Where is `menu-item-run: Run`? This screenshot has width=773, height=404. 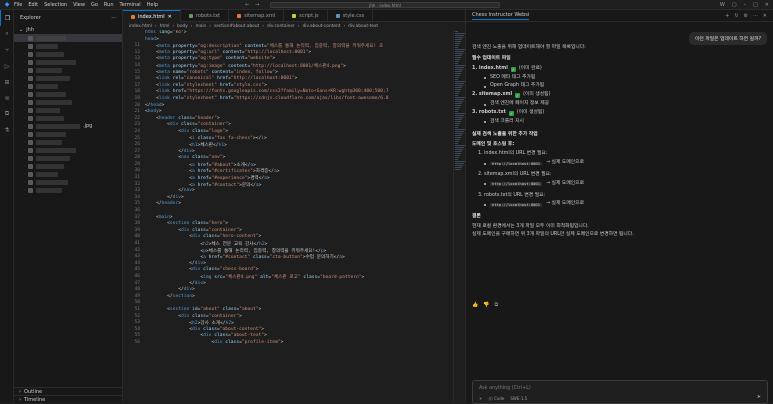 menu-item-run: Run is located at coordinates (109, 5).